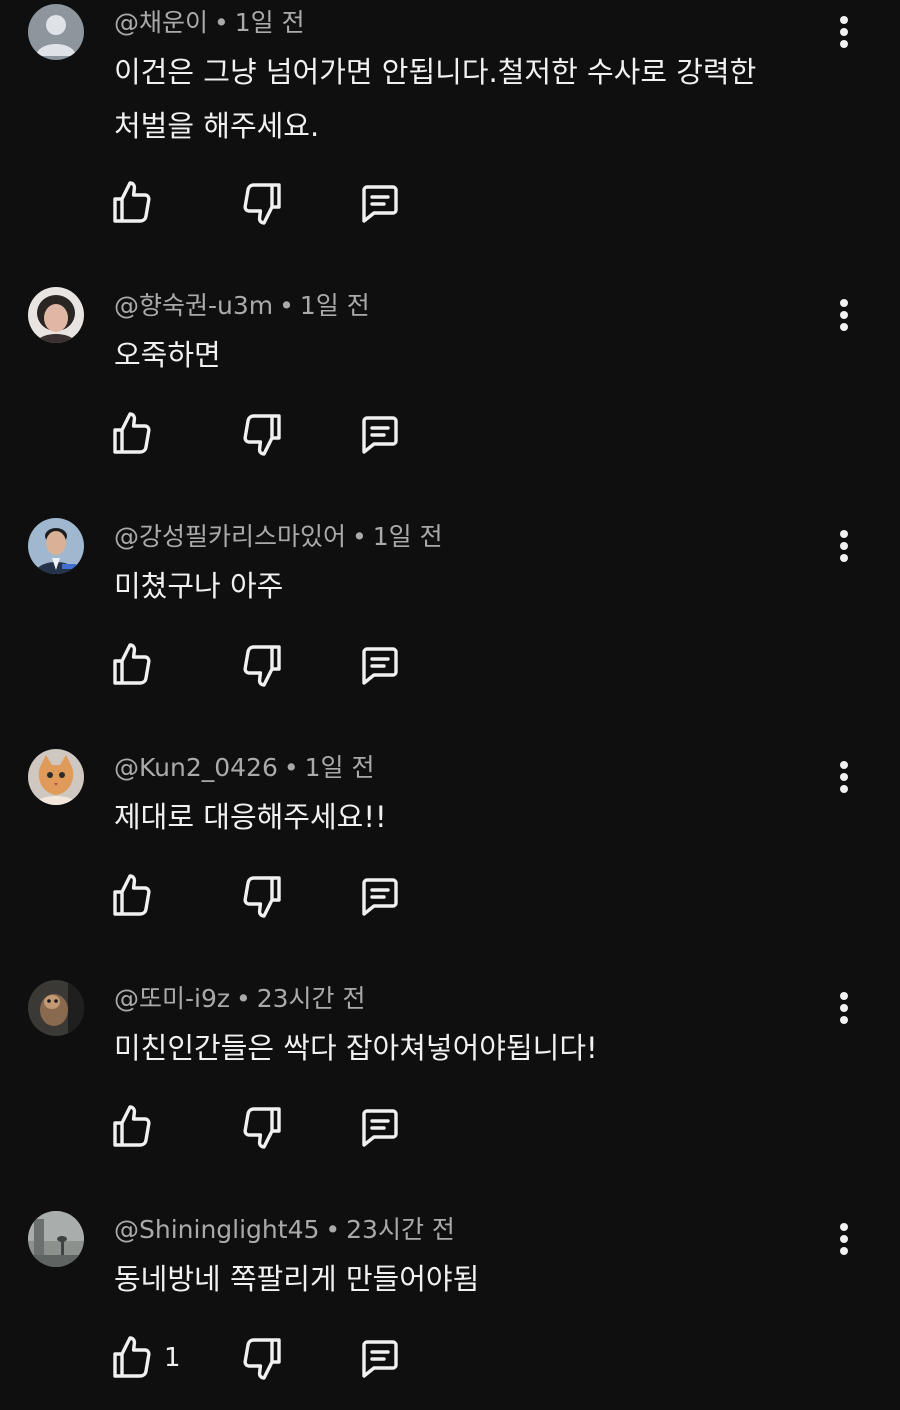 The height and width of the screenshot is (1410, 900). I want to click on like-button: 1, so click(144, 1358).